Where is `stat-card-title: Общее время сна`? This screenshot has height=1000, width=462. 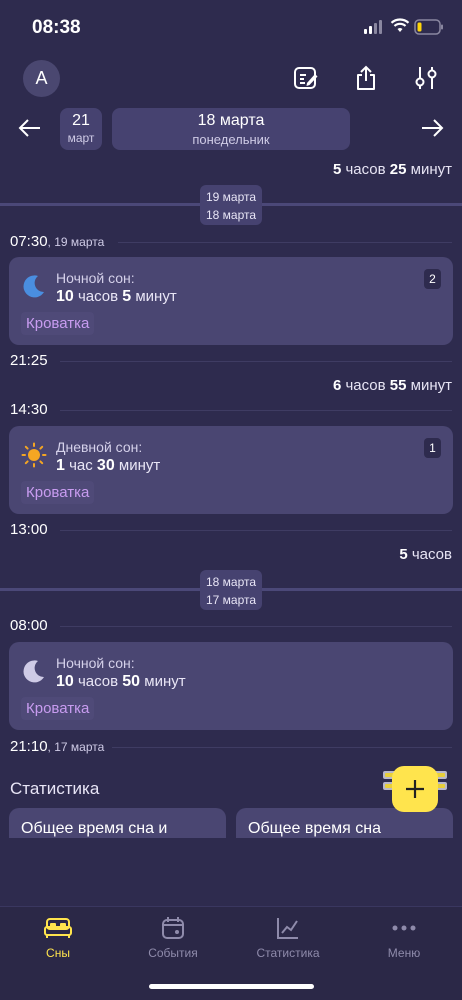
stat-card-title: Общее время сна is located at coordinates (314, 828).